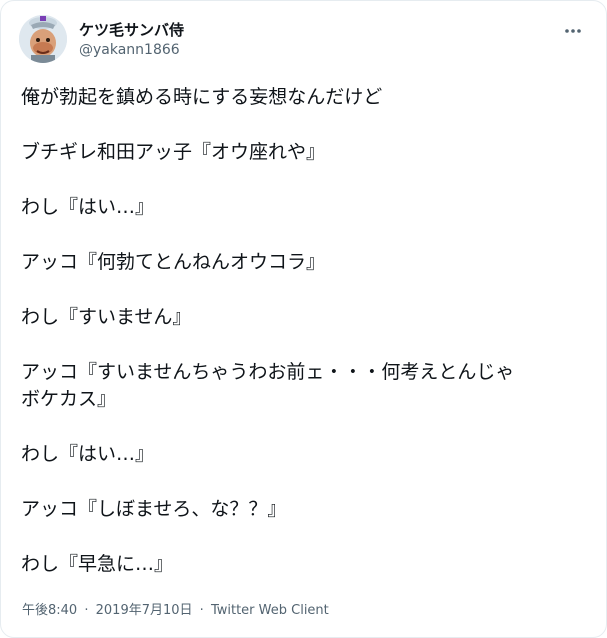 The height and width of the screenshot is (638, 607). What do you see at coordinates (173, 262) in the screenshot?
I see `tweet-line: アッコ『何勃てとんねんオウコラ』` at bounding box center [173, 262].